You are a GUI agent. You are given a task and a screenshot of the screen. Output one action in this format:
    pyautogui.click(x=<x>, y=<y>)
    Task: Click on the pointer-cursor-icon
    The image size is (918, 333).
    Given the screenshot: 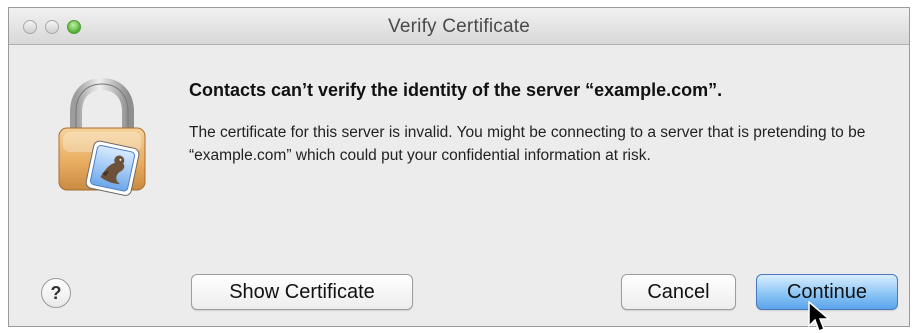 What is the action you would take?
    pyautogui.click(x=819, y=316)
    